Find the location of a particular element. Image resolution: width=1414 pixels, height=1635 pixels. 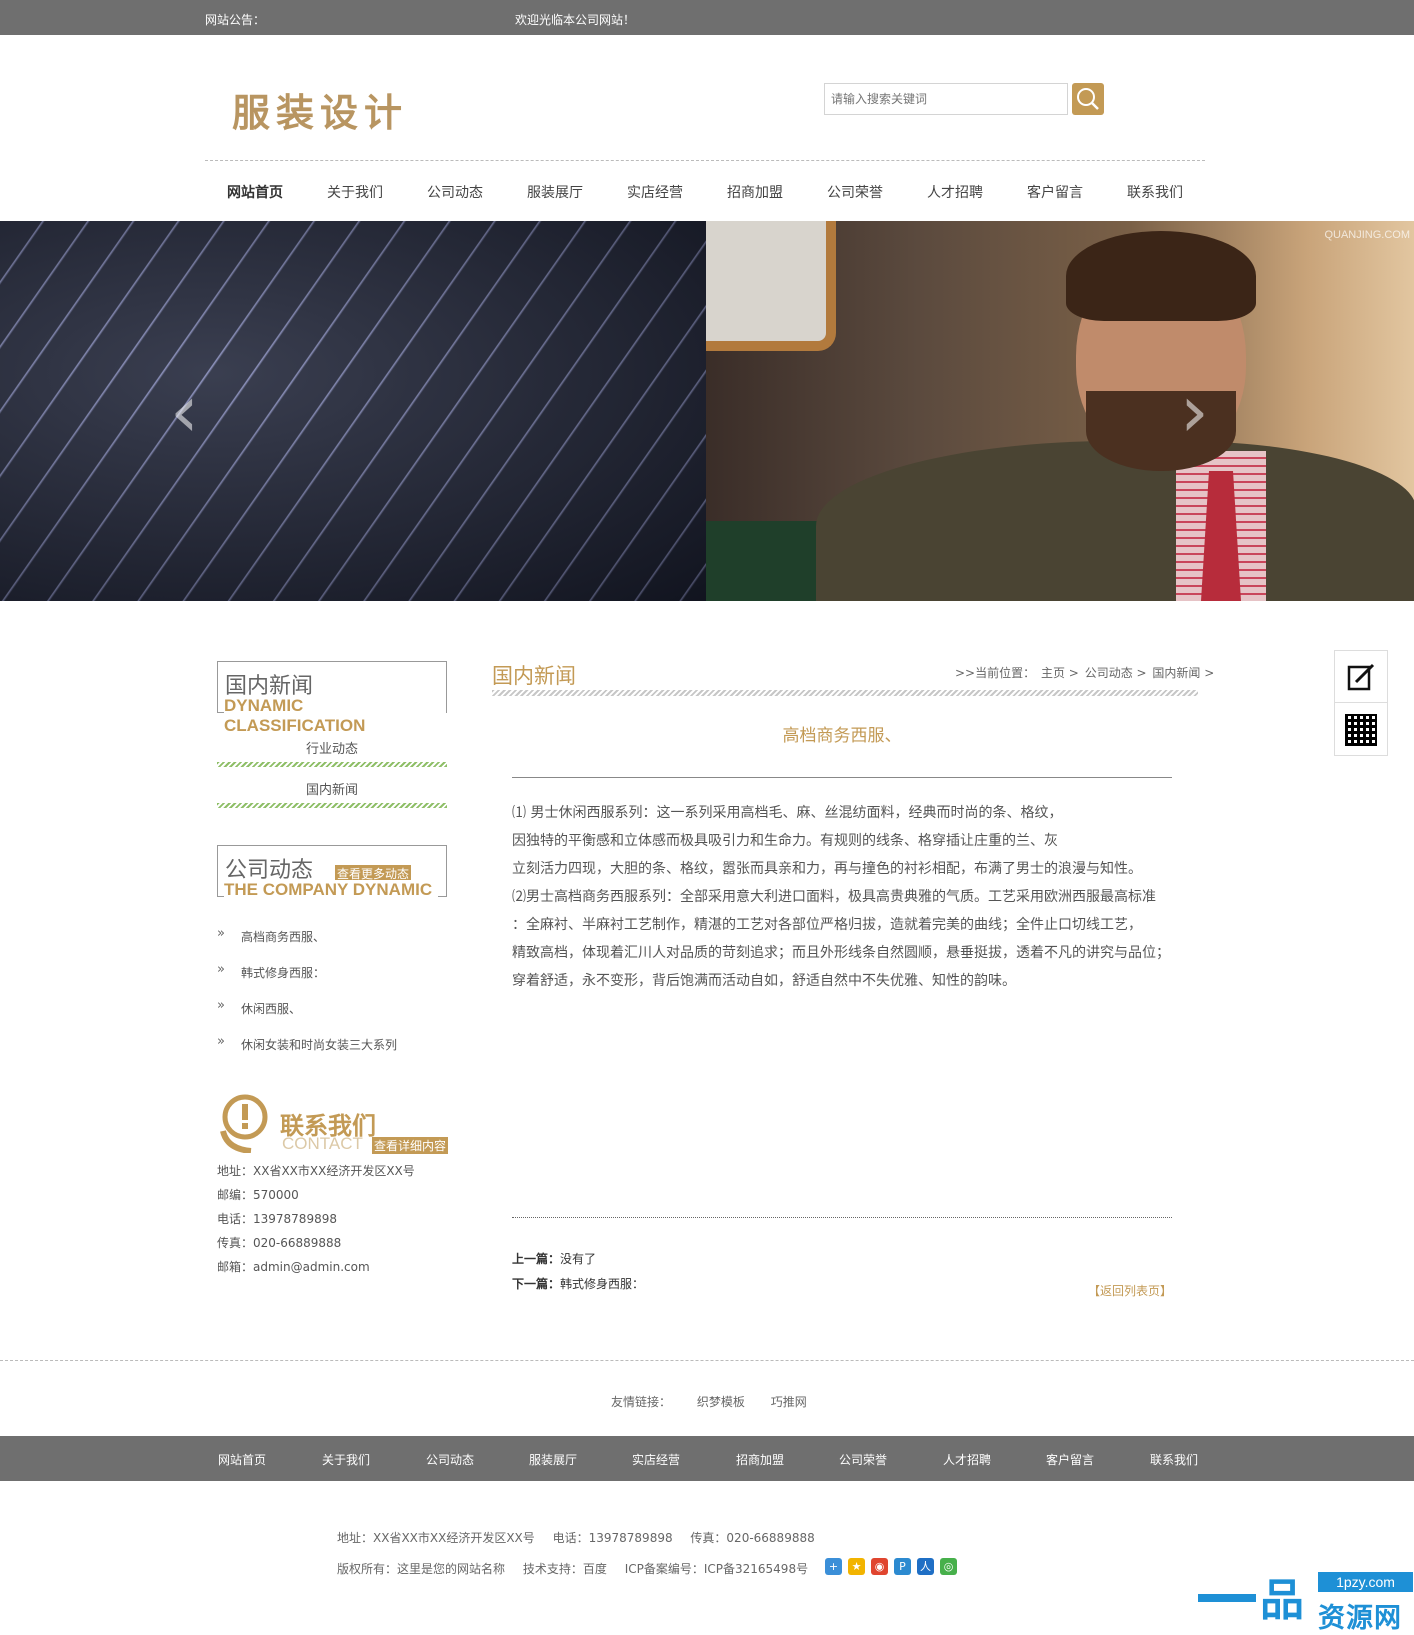

brand-logo-mark is located at coordinates (1227, 1598).